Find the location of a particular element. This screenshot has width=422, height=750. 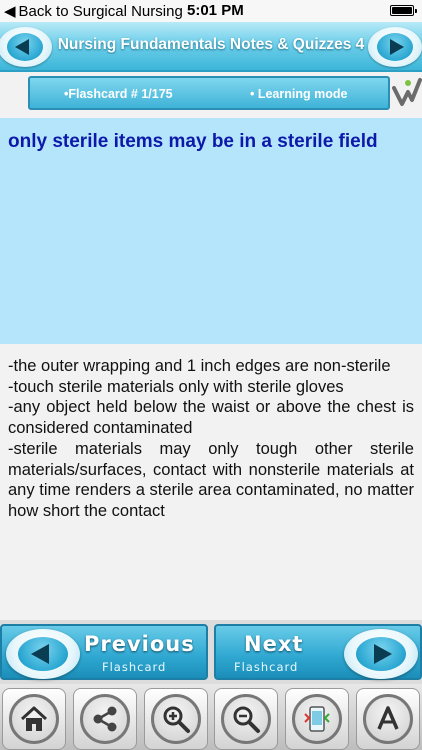

zoom-out-icon is located at coordinates (247, 719).